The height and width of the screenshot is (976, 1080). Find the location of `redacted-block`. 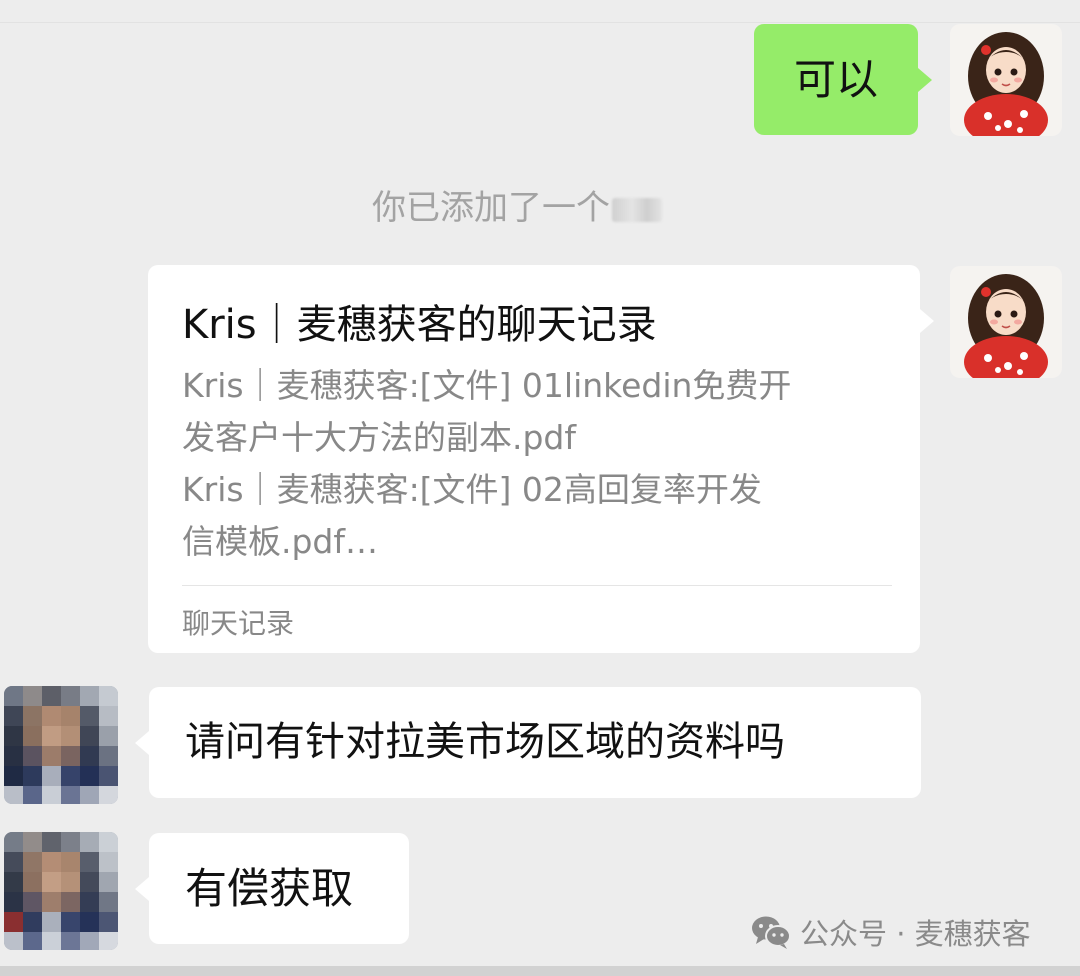

redacted-block is located at coordinates (637, 209).